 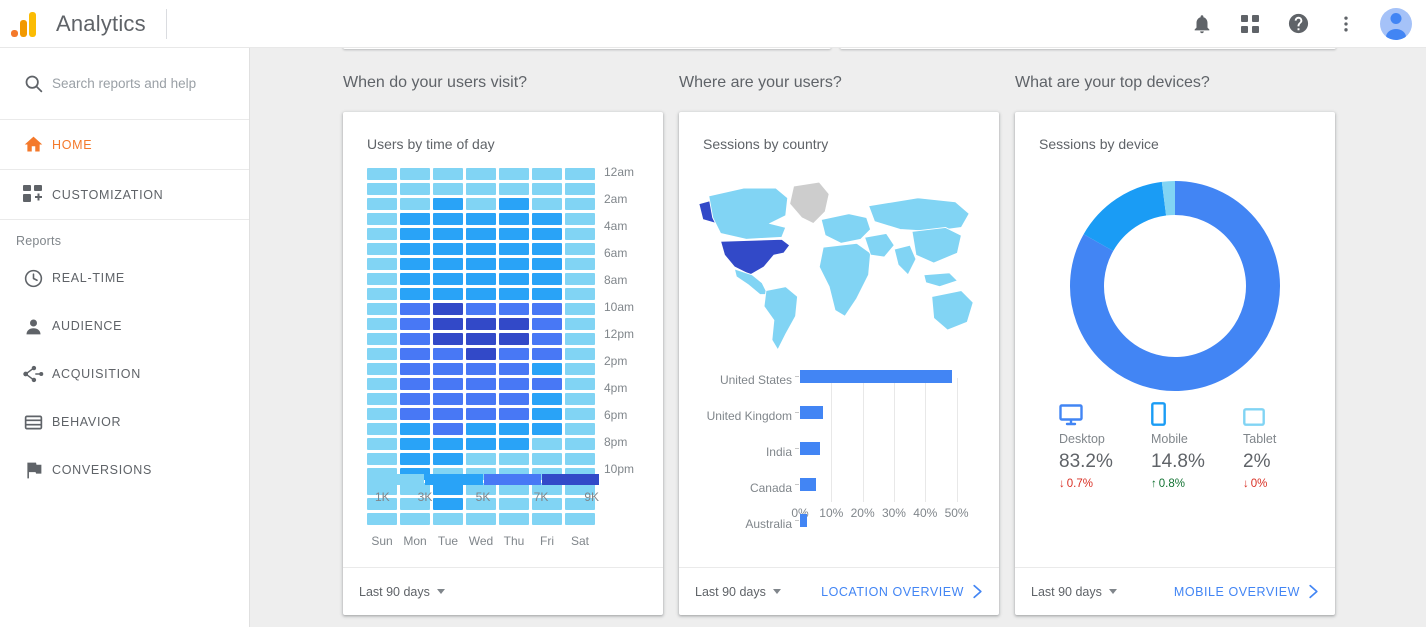 I want to click on sidebar-item-conversions: CONVERSIONS, so click(x=124, y=470).